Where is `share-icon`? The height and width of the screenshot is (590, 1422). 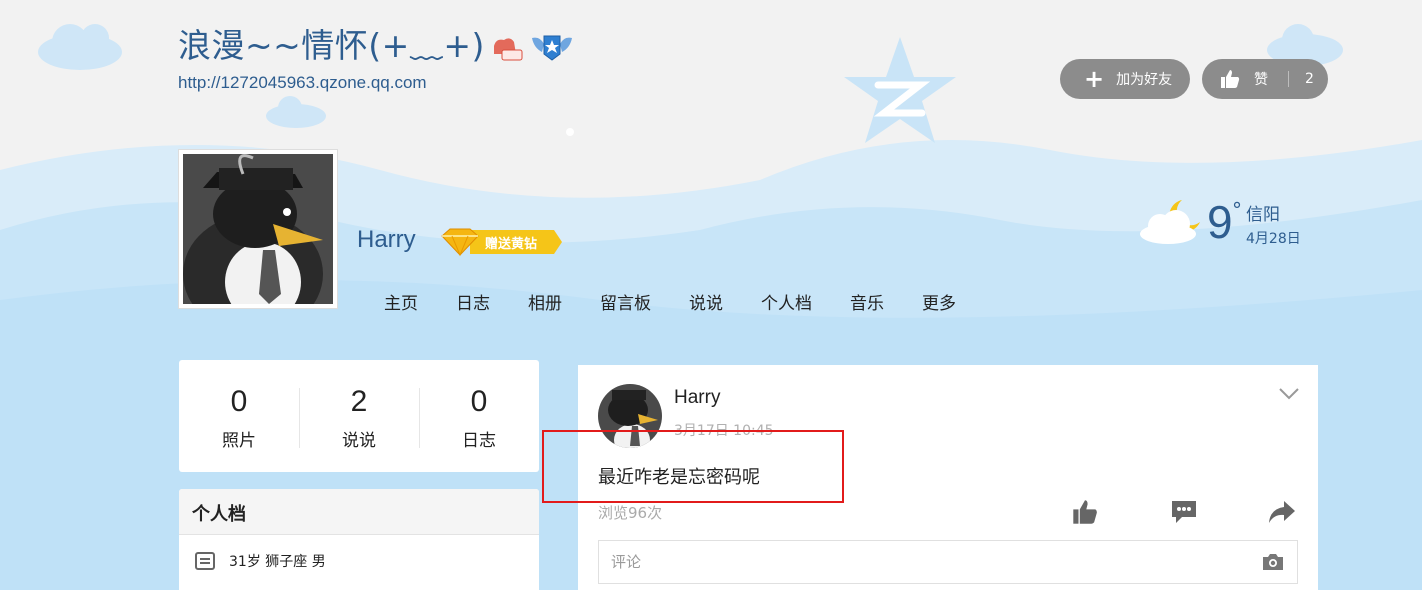 share-icon is located at coordinates (1282, 512).